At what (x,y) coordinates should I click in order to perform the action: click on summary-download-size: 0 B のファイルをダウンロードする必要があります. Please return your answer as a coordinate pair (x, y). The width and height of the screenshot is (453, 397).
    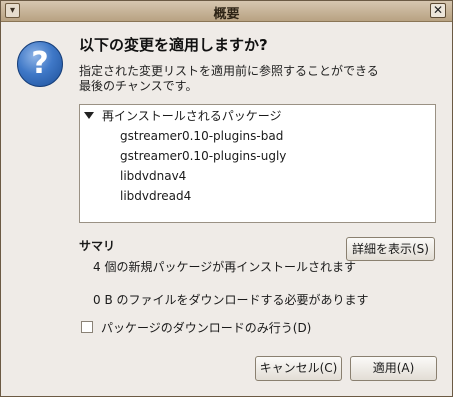
    Looking at the image, I should click on (231, 300).